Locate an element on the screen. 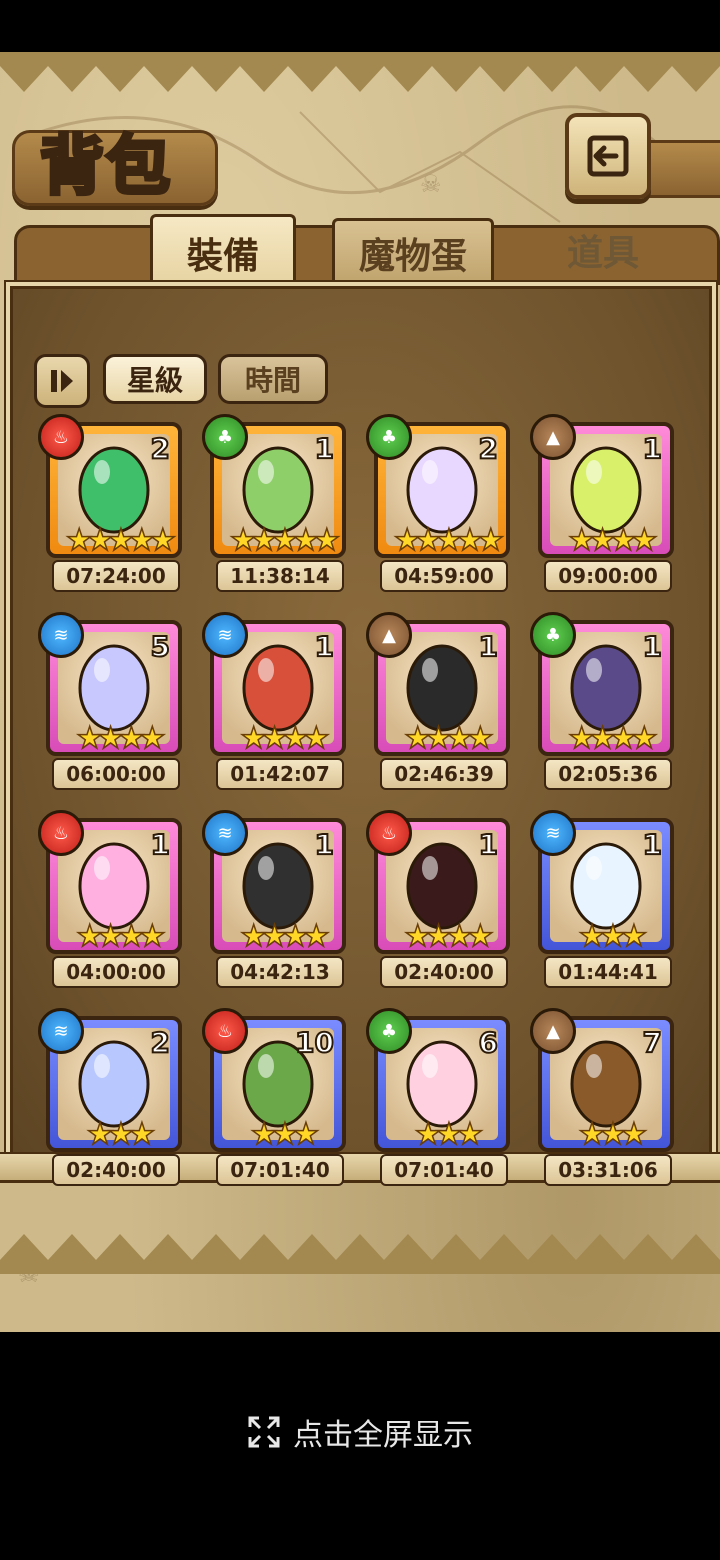  egg-card: 7 ★★★ ▲ 03:31:06 is located at coordinates (602, 1097).